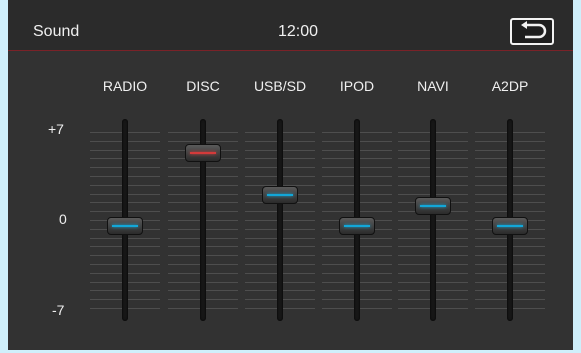 This screenshot has width=581, height=353. What do you see at coordinates (58, 310) in the screenshot?
I see `scale-min-label: -7` at bounding box center [58, 310].